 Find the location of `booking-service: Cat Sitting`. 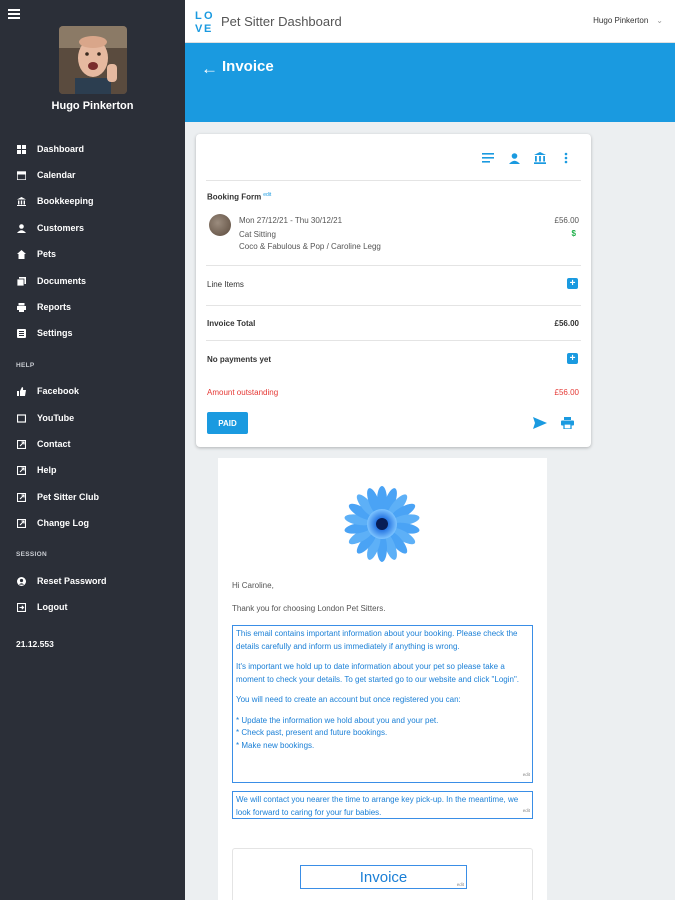

booking-service: Cat Sitting is located at coordinates (257, 234).